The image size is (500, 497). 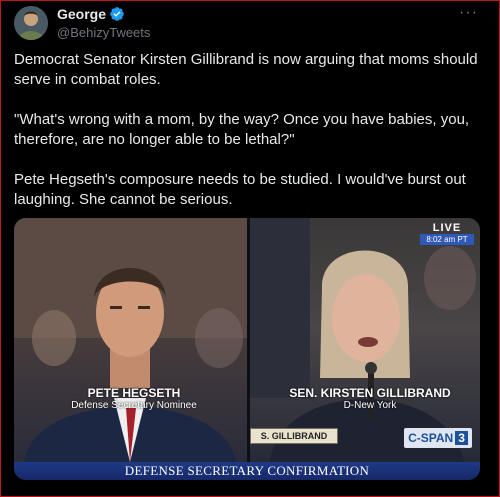 What do you see at coordinates (294, 436) in the screenshot?
I see `senator-nameplate: S. GILLIBRAND` at bounding box center [294, 436].